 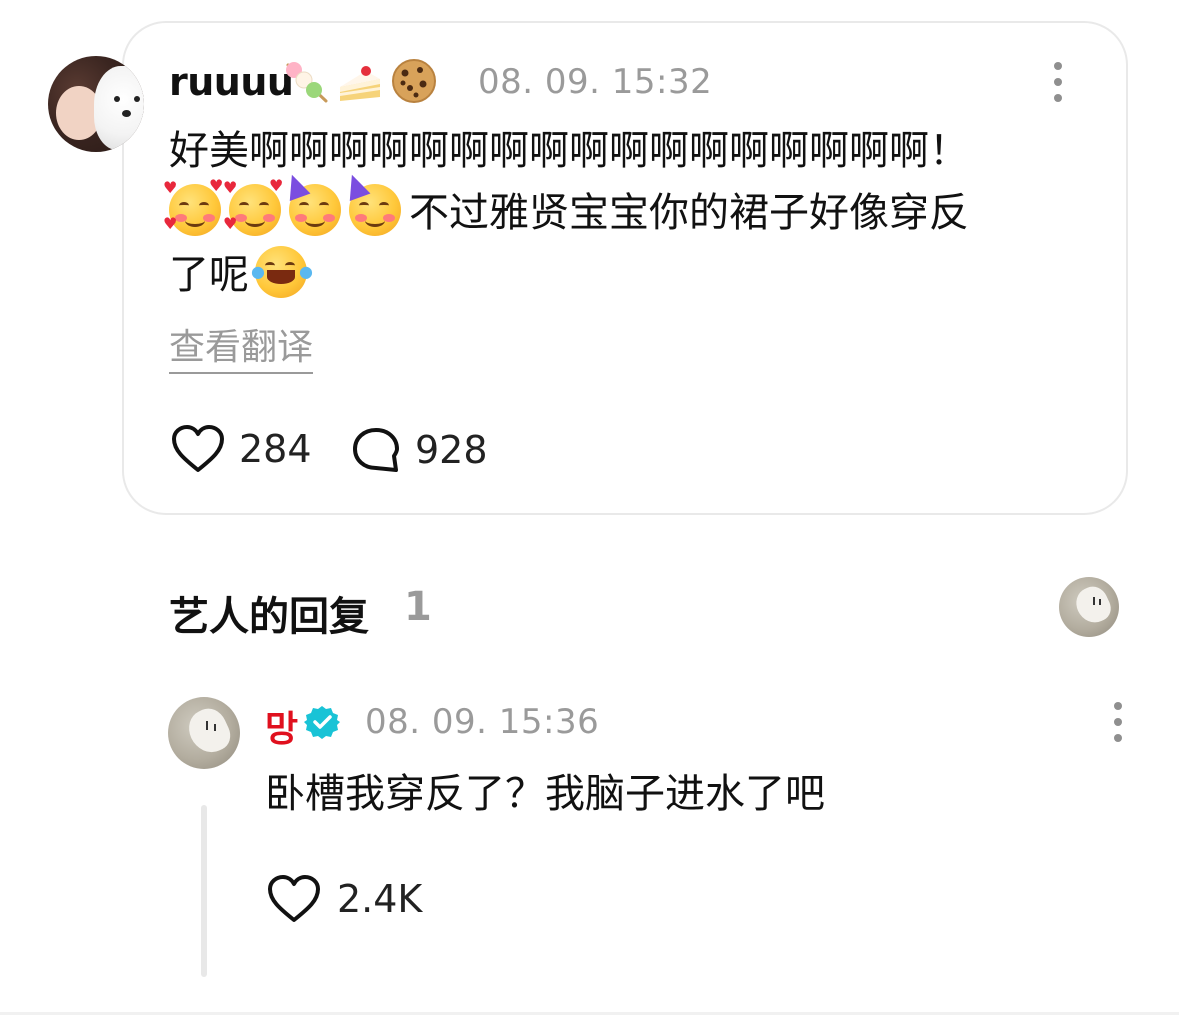 I want to click on comment-more-icon, so click(x=1058, y=82).